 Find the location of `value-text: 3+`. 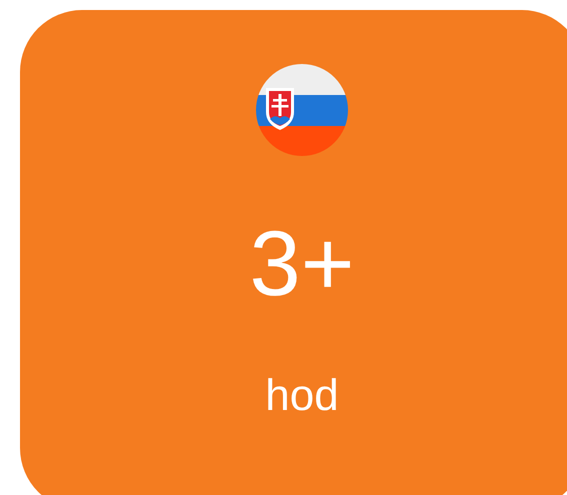

value-text: 3+ is located at coordinates (302, 264).